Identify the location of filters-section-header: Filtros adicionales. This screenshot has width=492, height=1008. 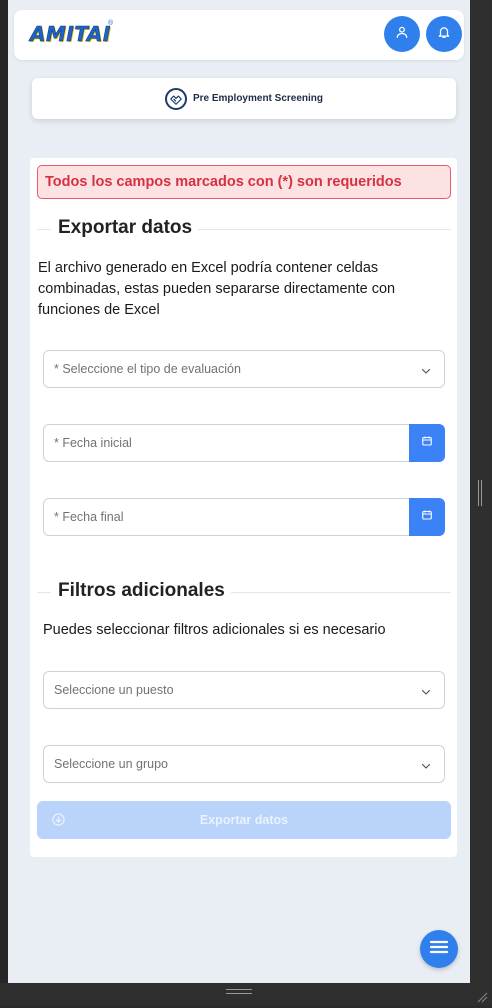
(244, 592).